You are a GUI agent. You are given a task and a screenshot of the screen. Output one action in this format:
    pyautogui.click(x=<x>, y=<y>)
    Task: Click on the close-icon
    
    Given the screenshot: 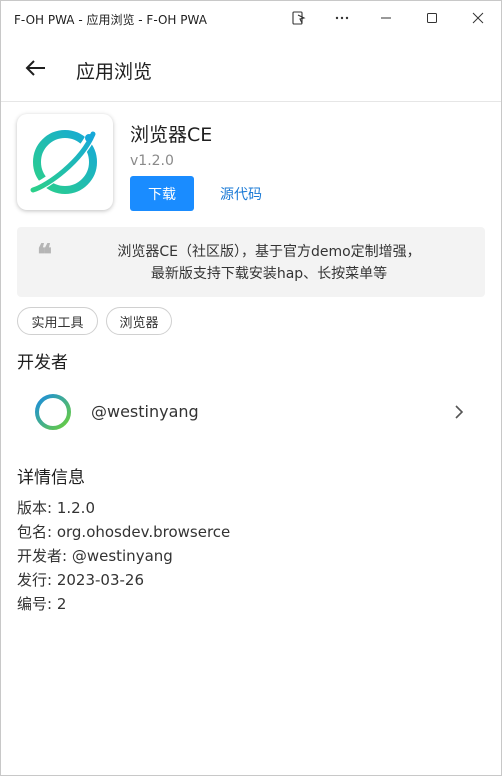 What is the action you would take?
    pyautogui.click(x=478, y=18)
    